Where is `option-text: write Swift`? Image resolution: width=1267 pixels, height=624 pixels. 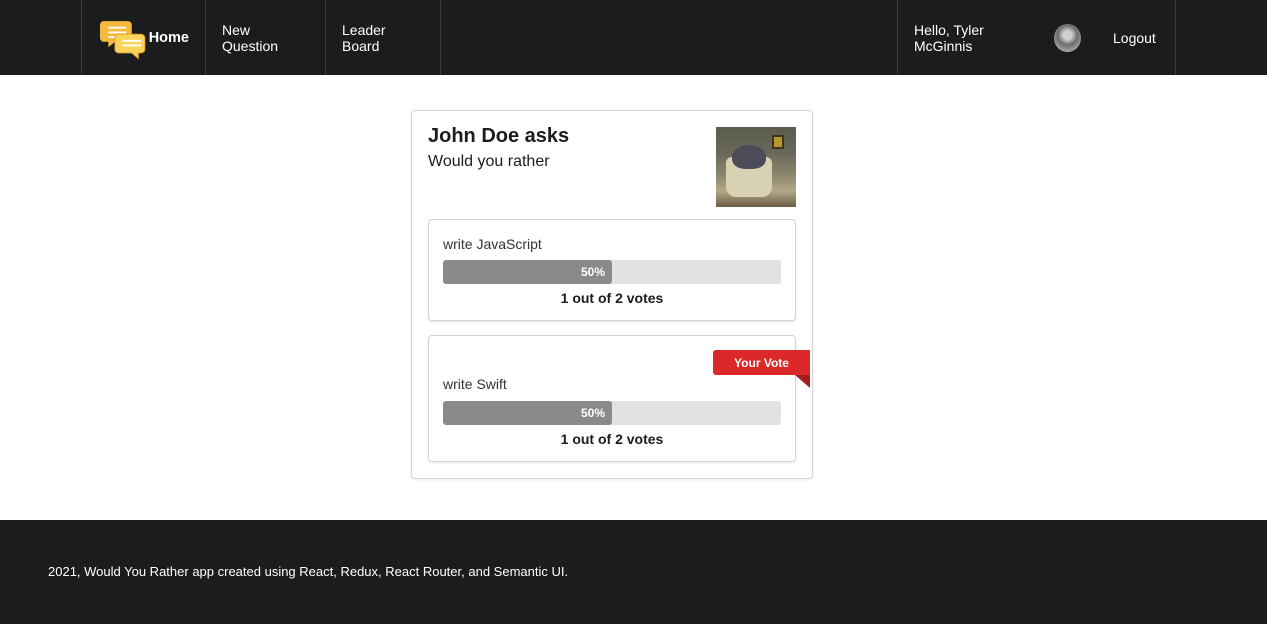 option-text: write Swift is located at coordinates (475, 384).